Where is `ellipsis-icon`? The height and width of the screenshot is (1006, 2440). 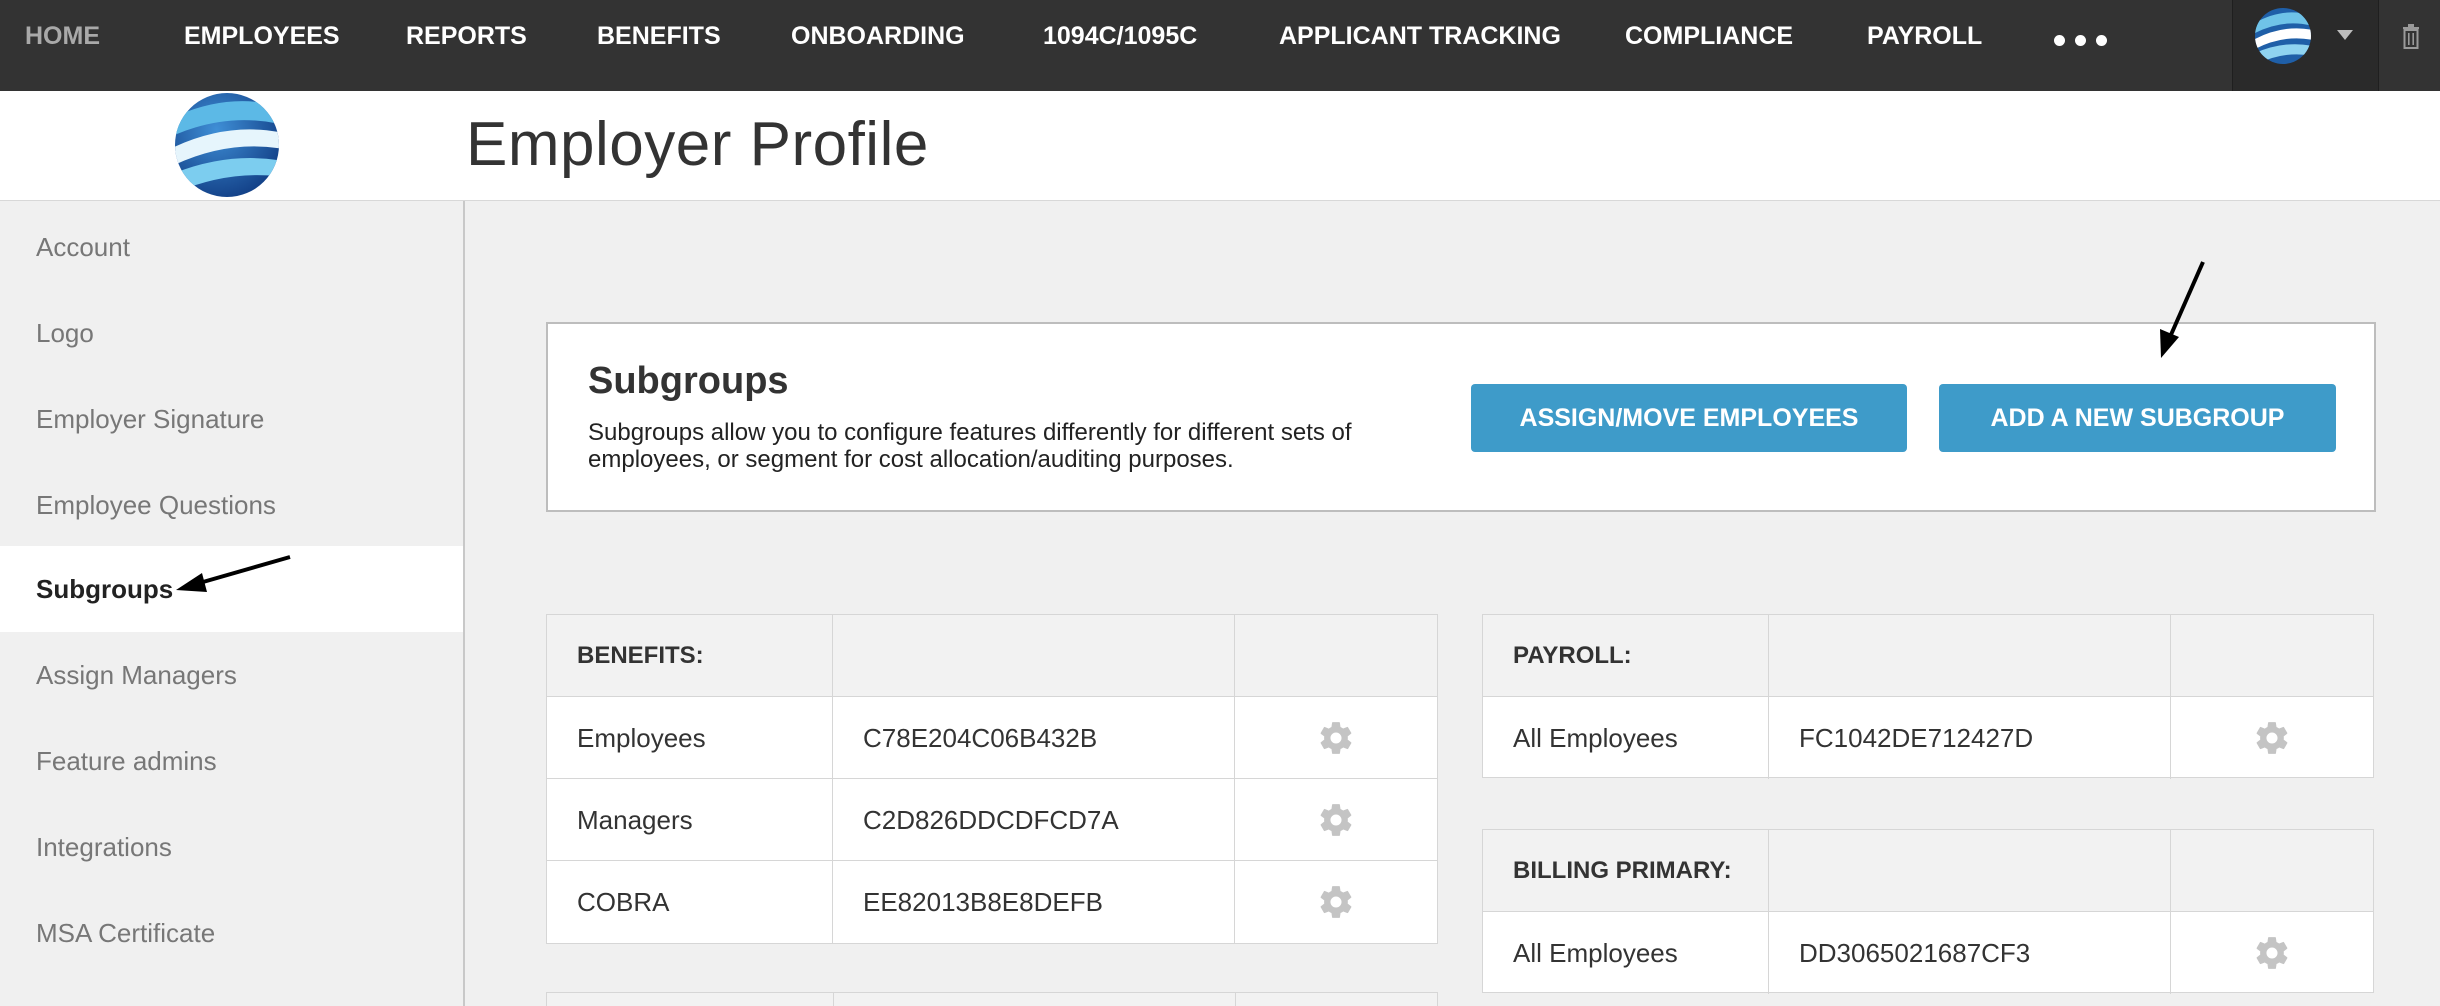
ellipsis-icon is located at coordinates (2080, 40).